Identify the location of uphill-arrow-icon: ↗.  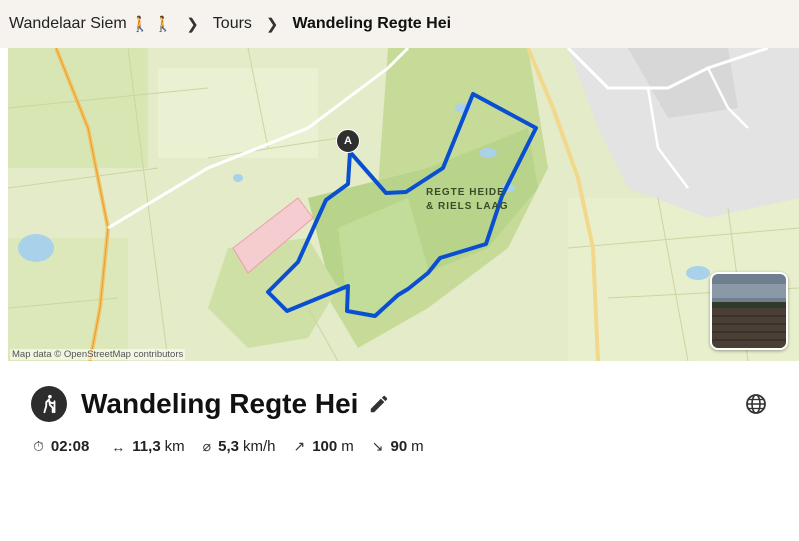
(299, 446).